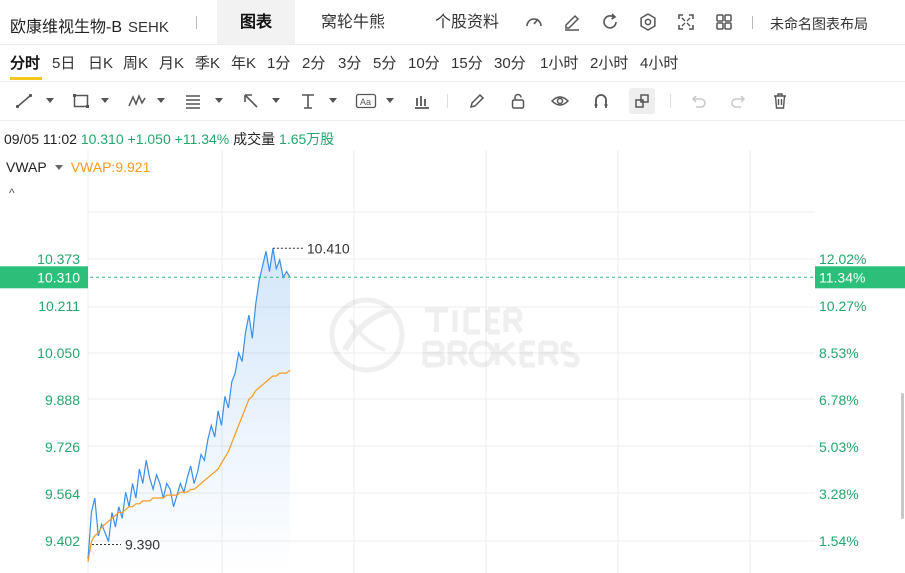  Describe the element at coordinates (62, 494) in the screenshot. I see `left-axis-tick-label: 9.564` at that location.